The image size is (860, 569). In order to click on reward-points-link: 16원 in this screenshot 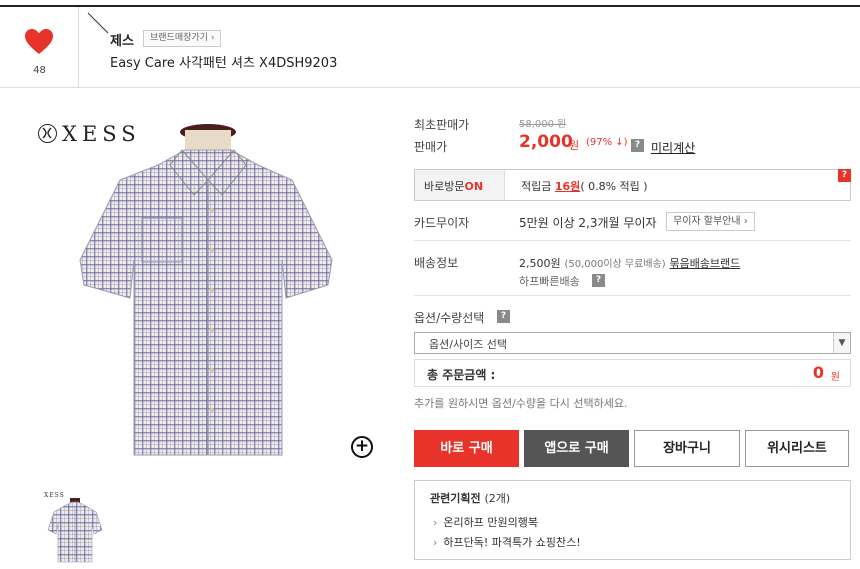, I will do `click(567, 186)`.